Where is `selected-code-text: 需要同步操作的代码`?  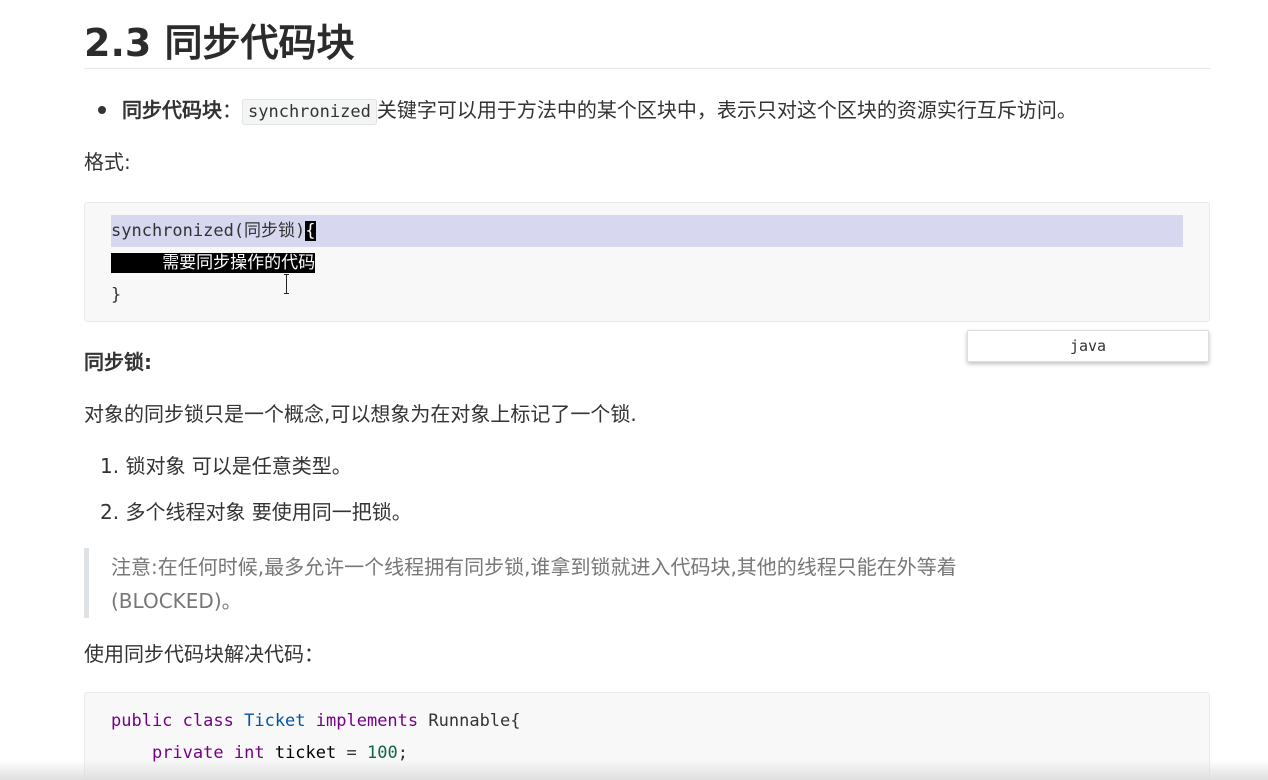
selected-code-text: 需要同步操作的代码 is located at coordinates (213, 263).